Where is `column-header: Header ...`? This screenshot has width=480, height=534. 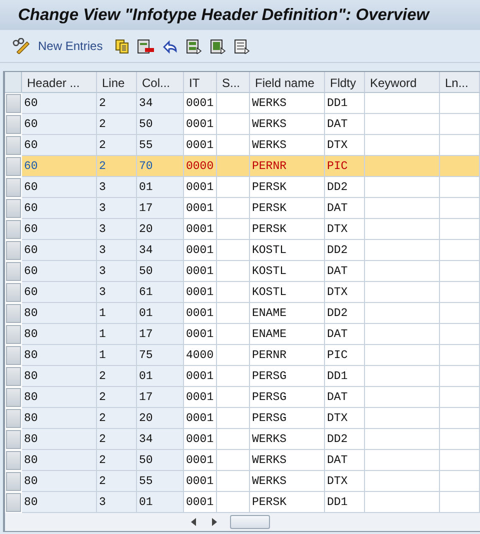 column-header: Header ... is located at coordinates (59, 82).